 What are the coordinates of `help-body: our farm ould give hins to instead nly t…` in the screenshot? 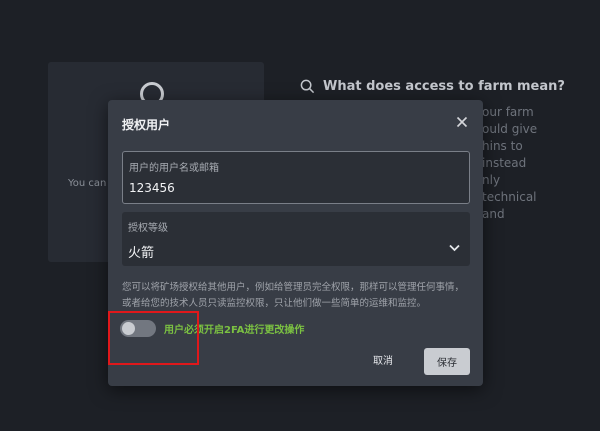 It's located at (509, 163).